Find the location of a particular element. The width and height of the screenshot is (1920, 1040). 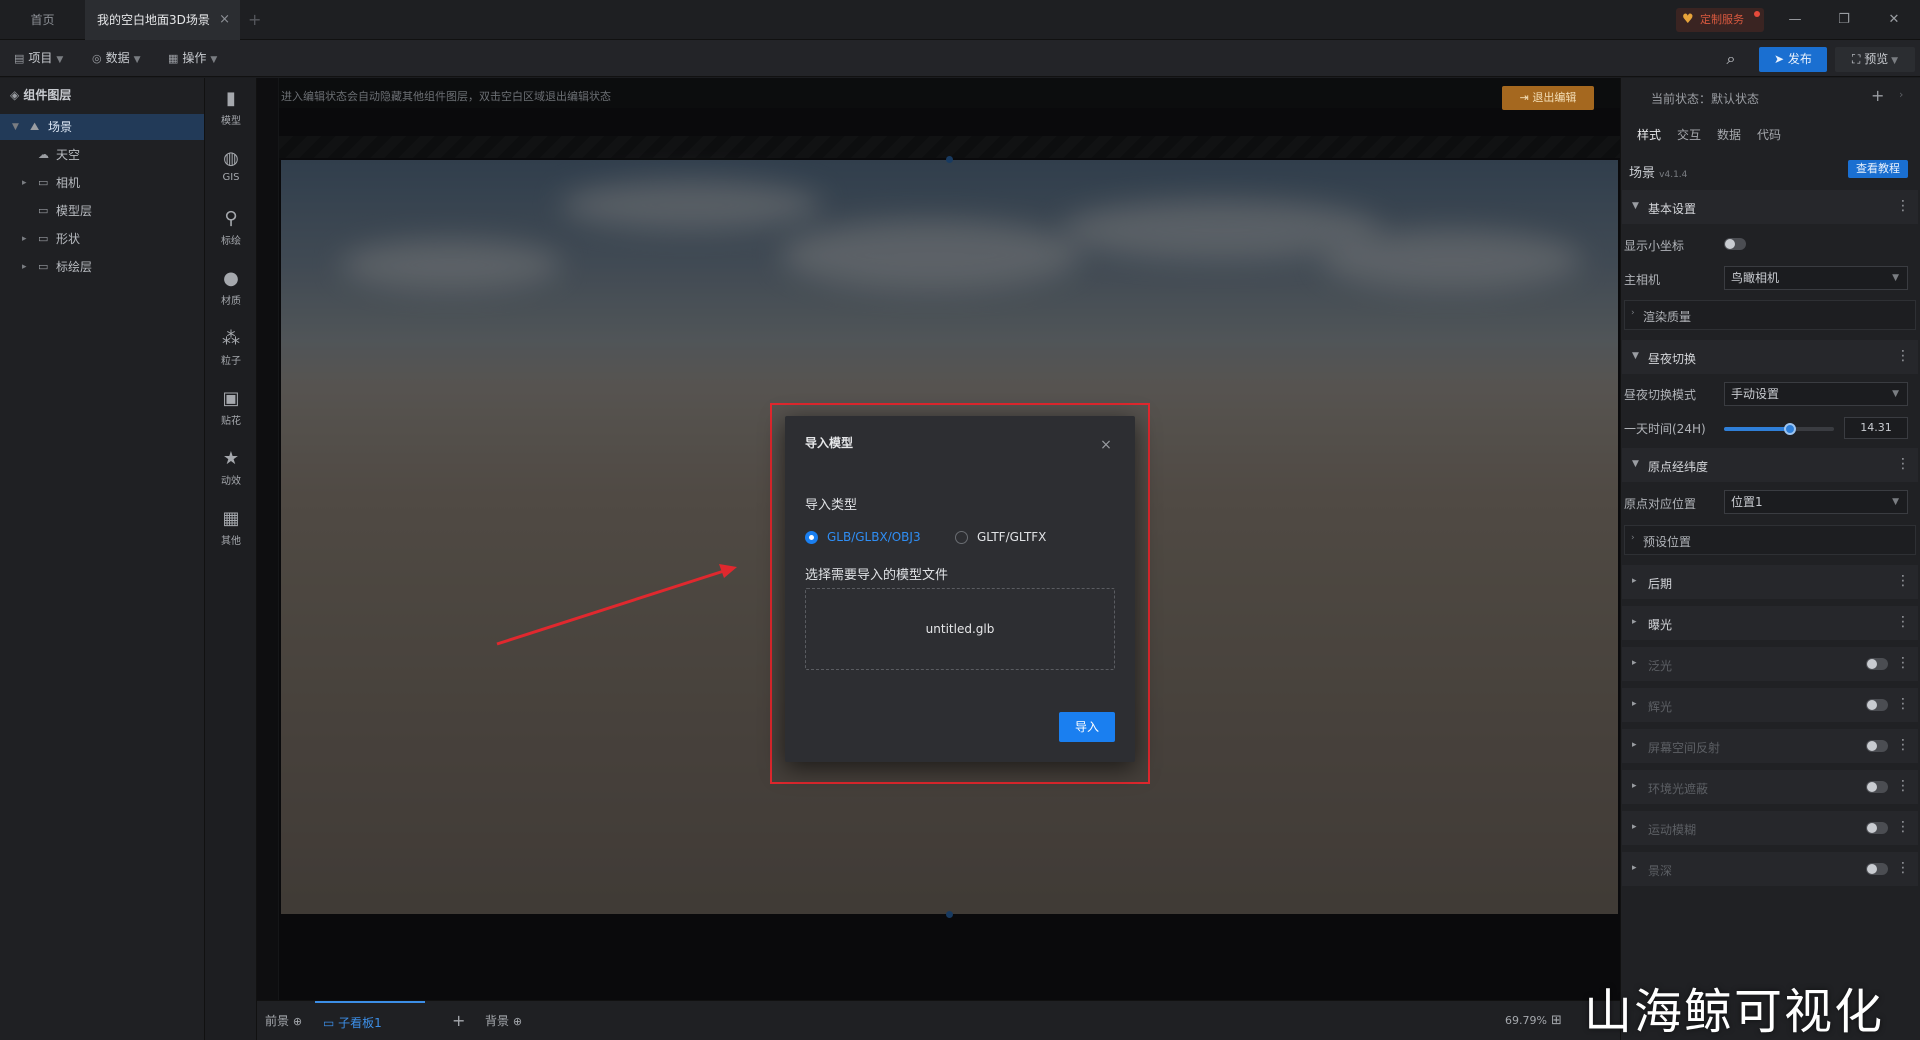

section-ao: ▸ 环境光遮蔽 ⋮ is located at coordinates (1770, 787).